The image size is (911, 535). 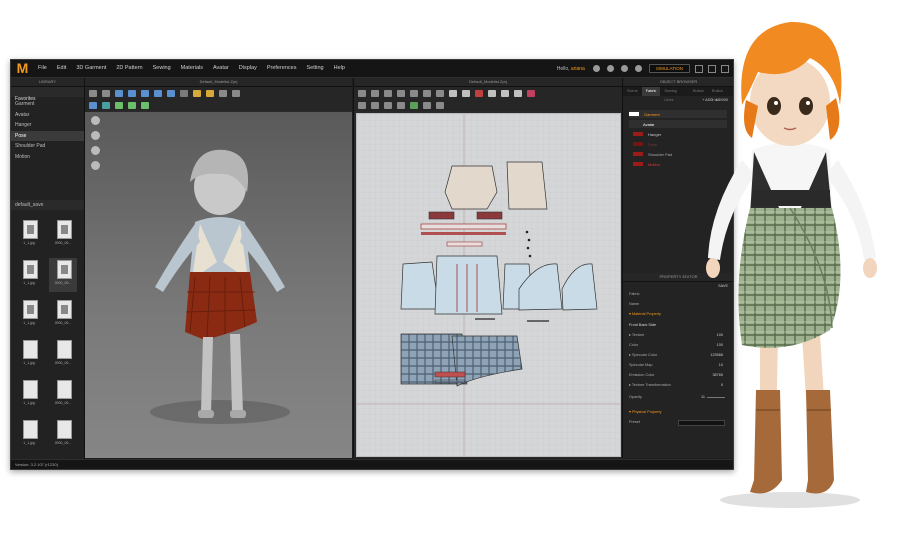 What do you see at coordinates (47, 104) in the screenshot?
I see `library-item-garment: Garment` at bounding box center [47, 104].